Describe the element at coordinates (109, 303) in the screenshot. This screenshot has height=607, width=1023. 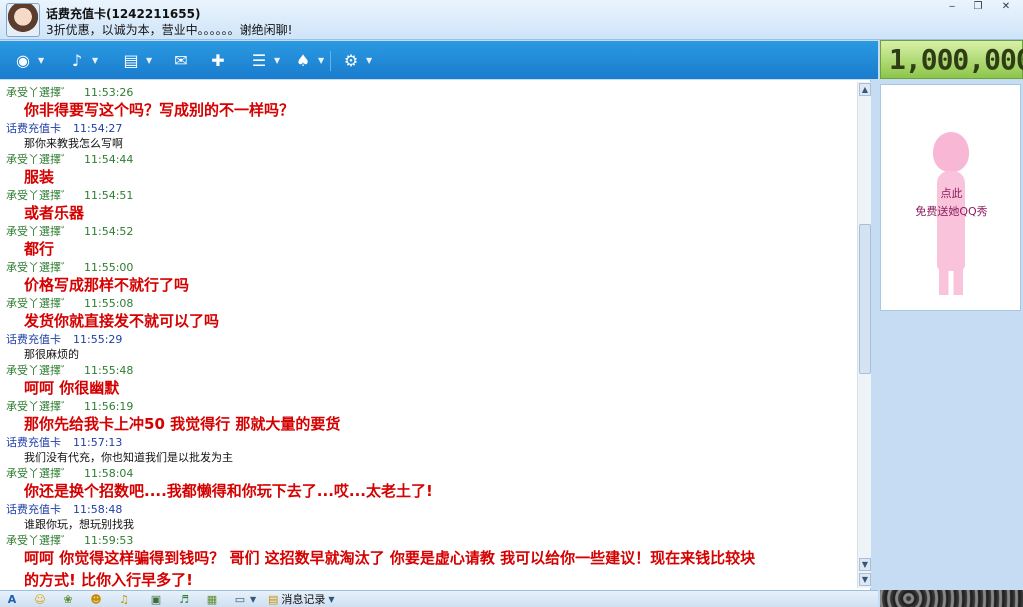
I see `message-time: 11:55:08` at that location.